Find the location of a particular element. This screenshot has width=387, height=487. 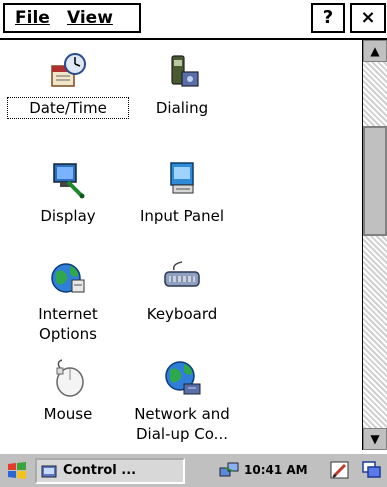

item-mouse: Mouse is located at coordinates (68, 391).